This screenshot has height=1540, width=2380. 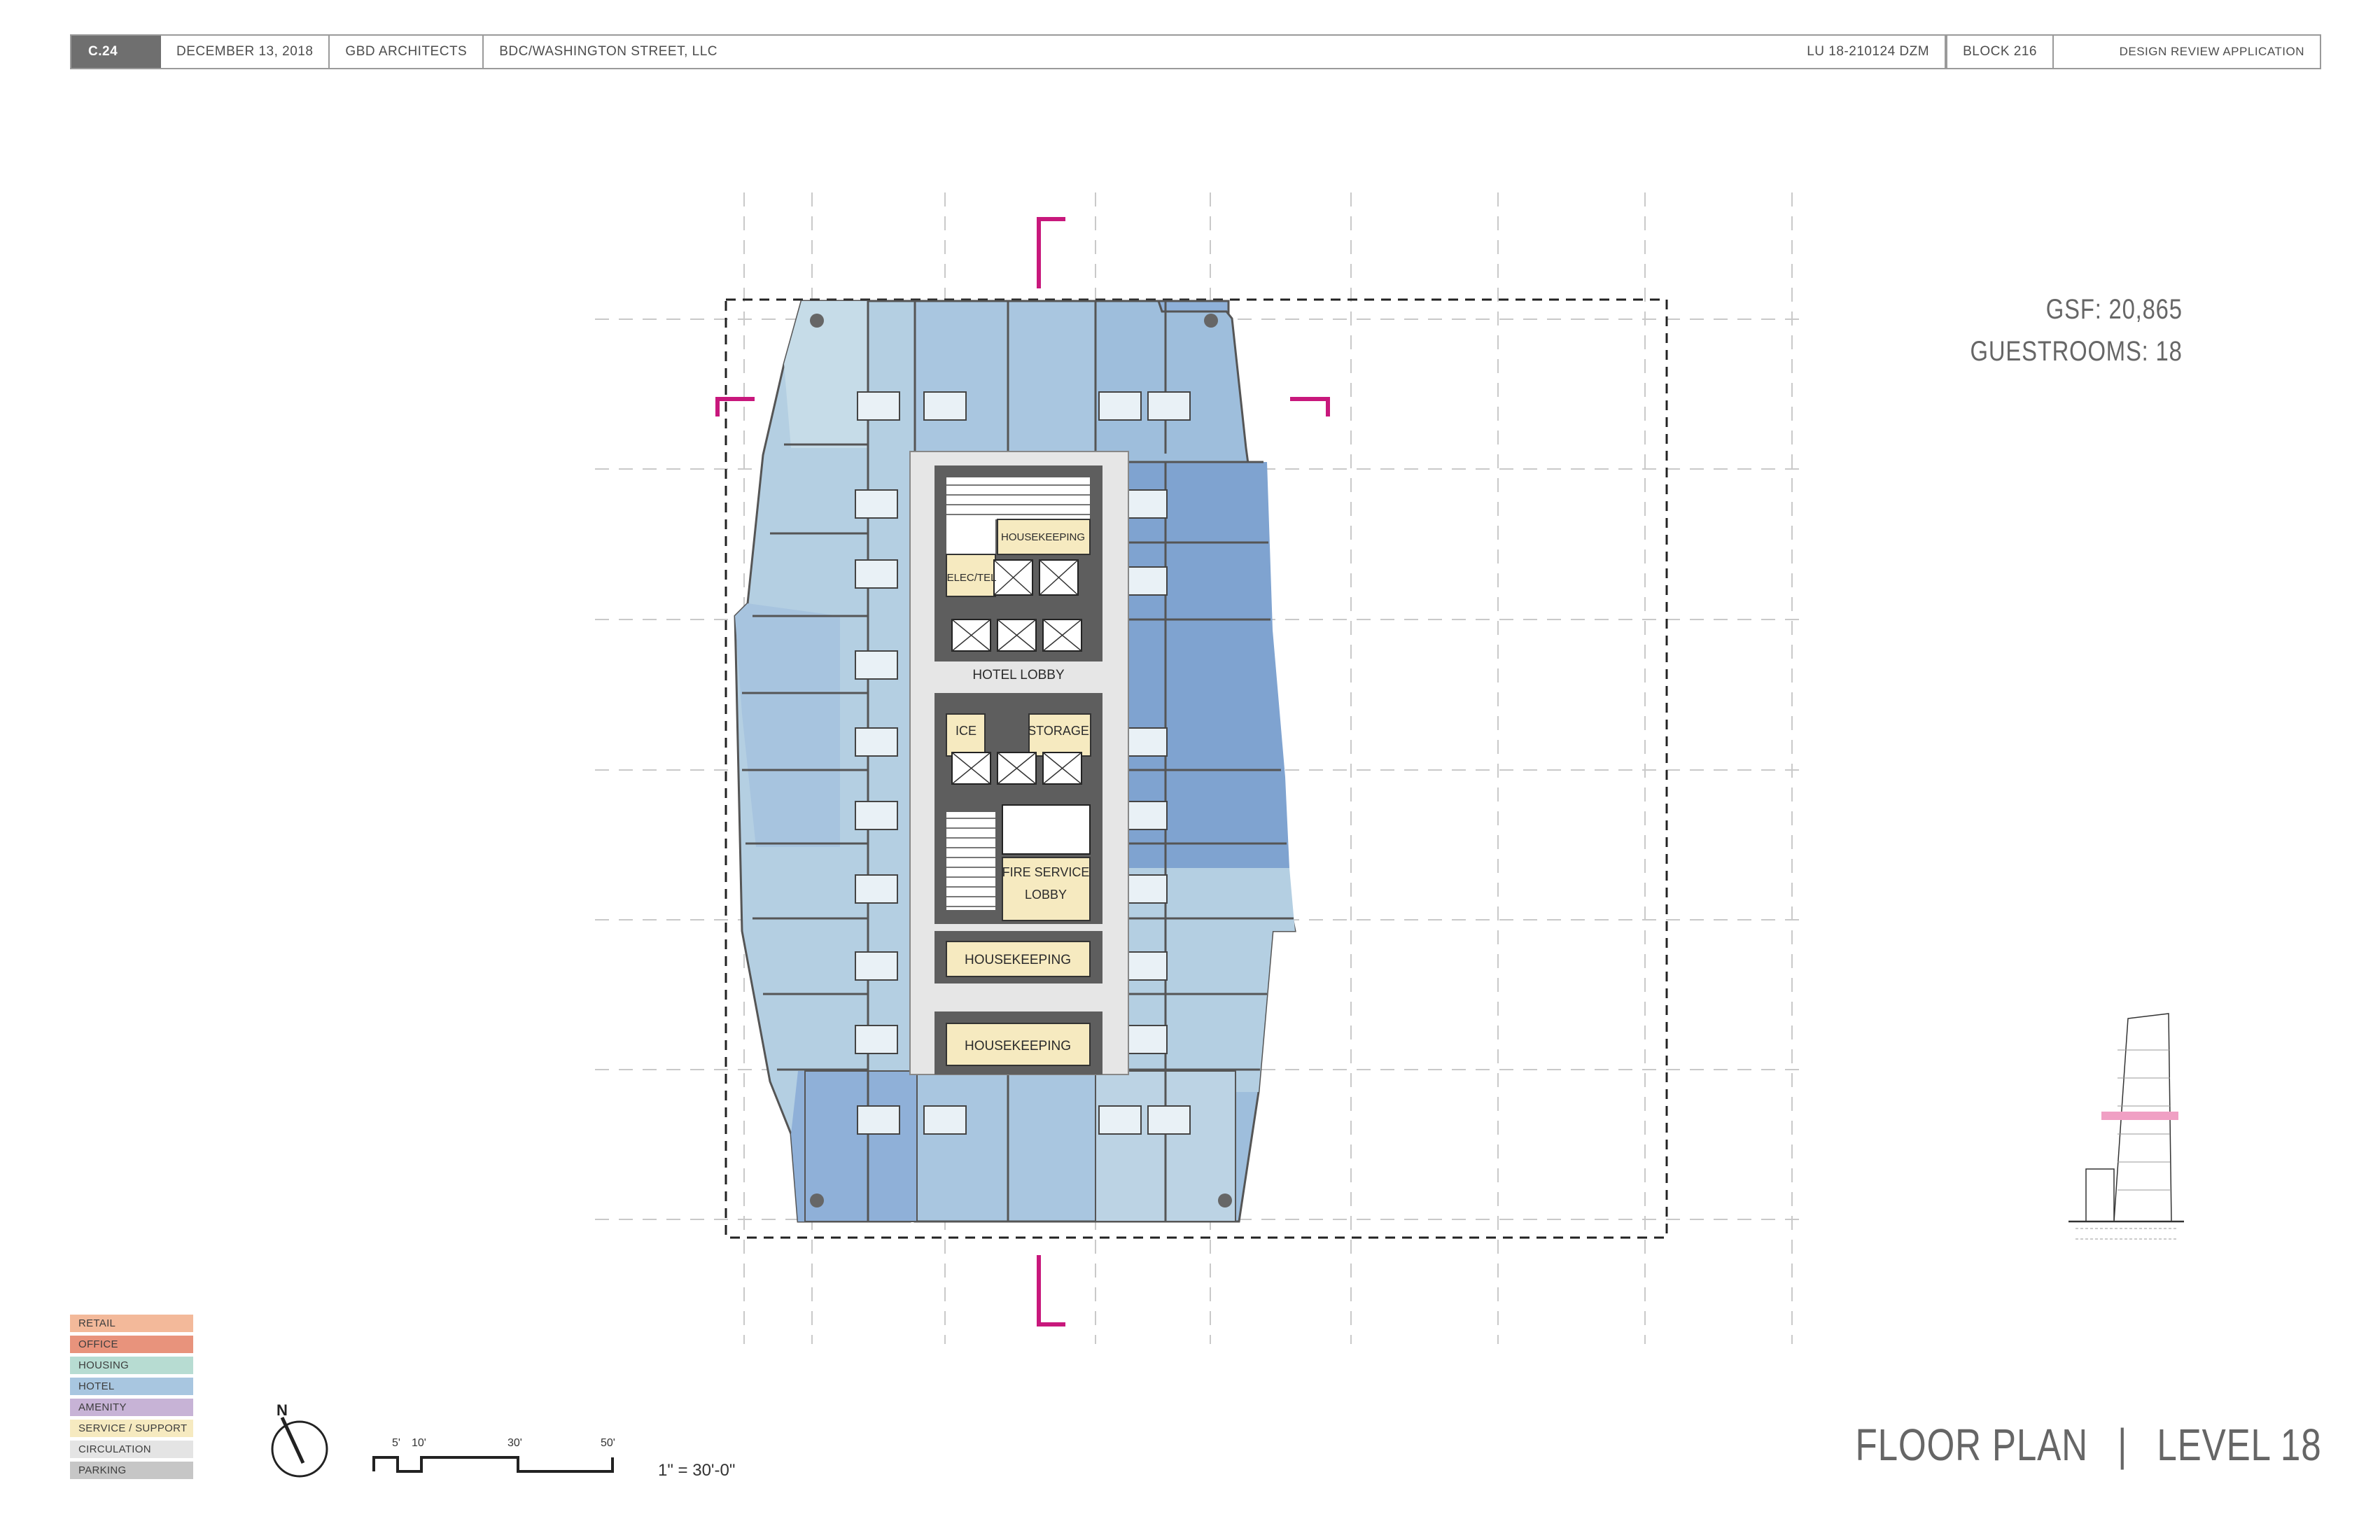 What do you see at coordinates (553, 1458) in the screenshot?
I see `graphic-scale-bar: 5' 10' 30' 50' 1" = 30'-0"` at bounding box center [553, 1458].